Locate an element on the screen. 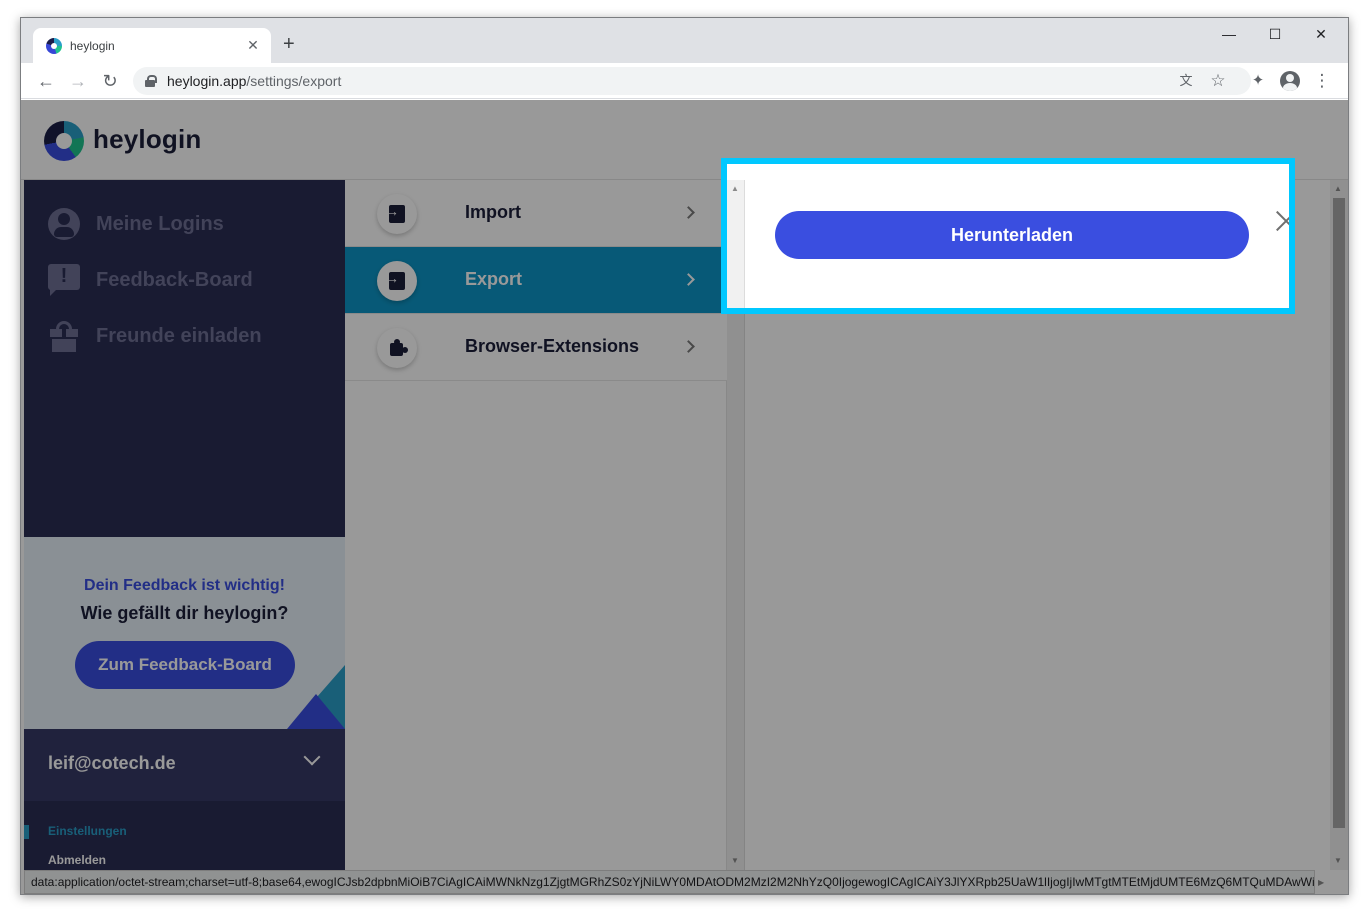  export-panel-main: Herunterladen is located at coordinates (1017, 244).